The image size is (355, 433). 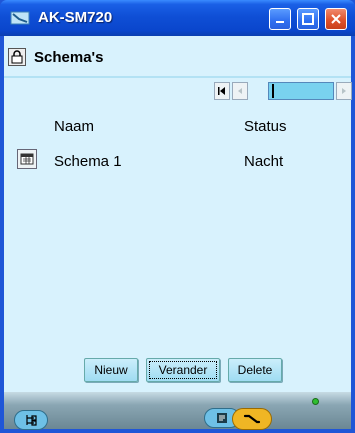 What do you see at coordinates (265, 126) in the screenshot?
I see `column-header-status: Status` at bounding box center [265, 126].